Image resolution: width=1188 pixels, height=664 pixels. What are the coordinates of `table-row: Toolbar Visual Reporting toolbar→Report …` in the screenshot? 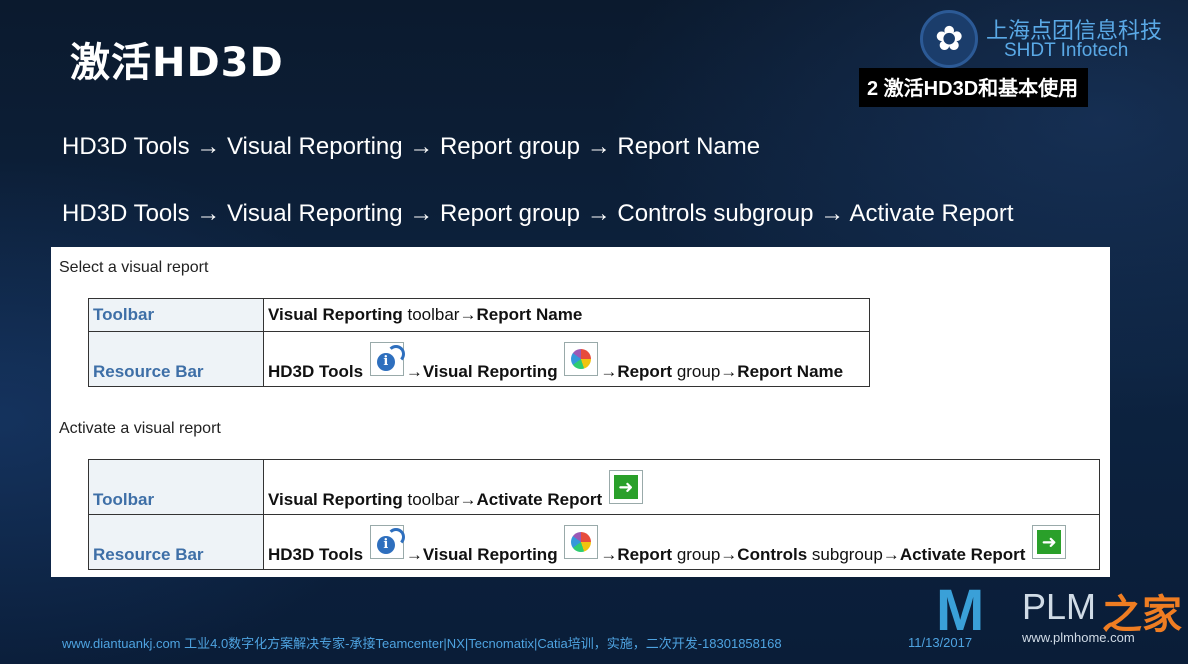 It's located at (479, 315).